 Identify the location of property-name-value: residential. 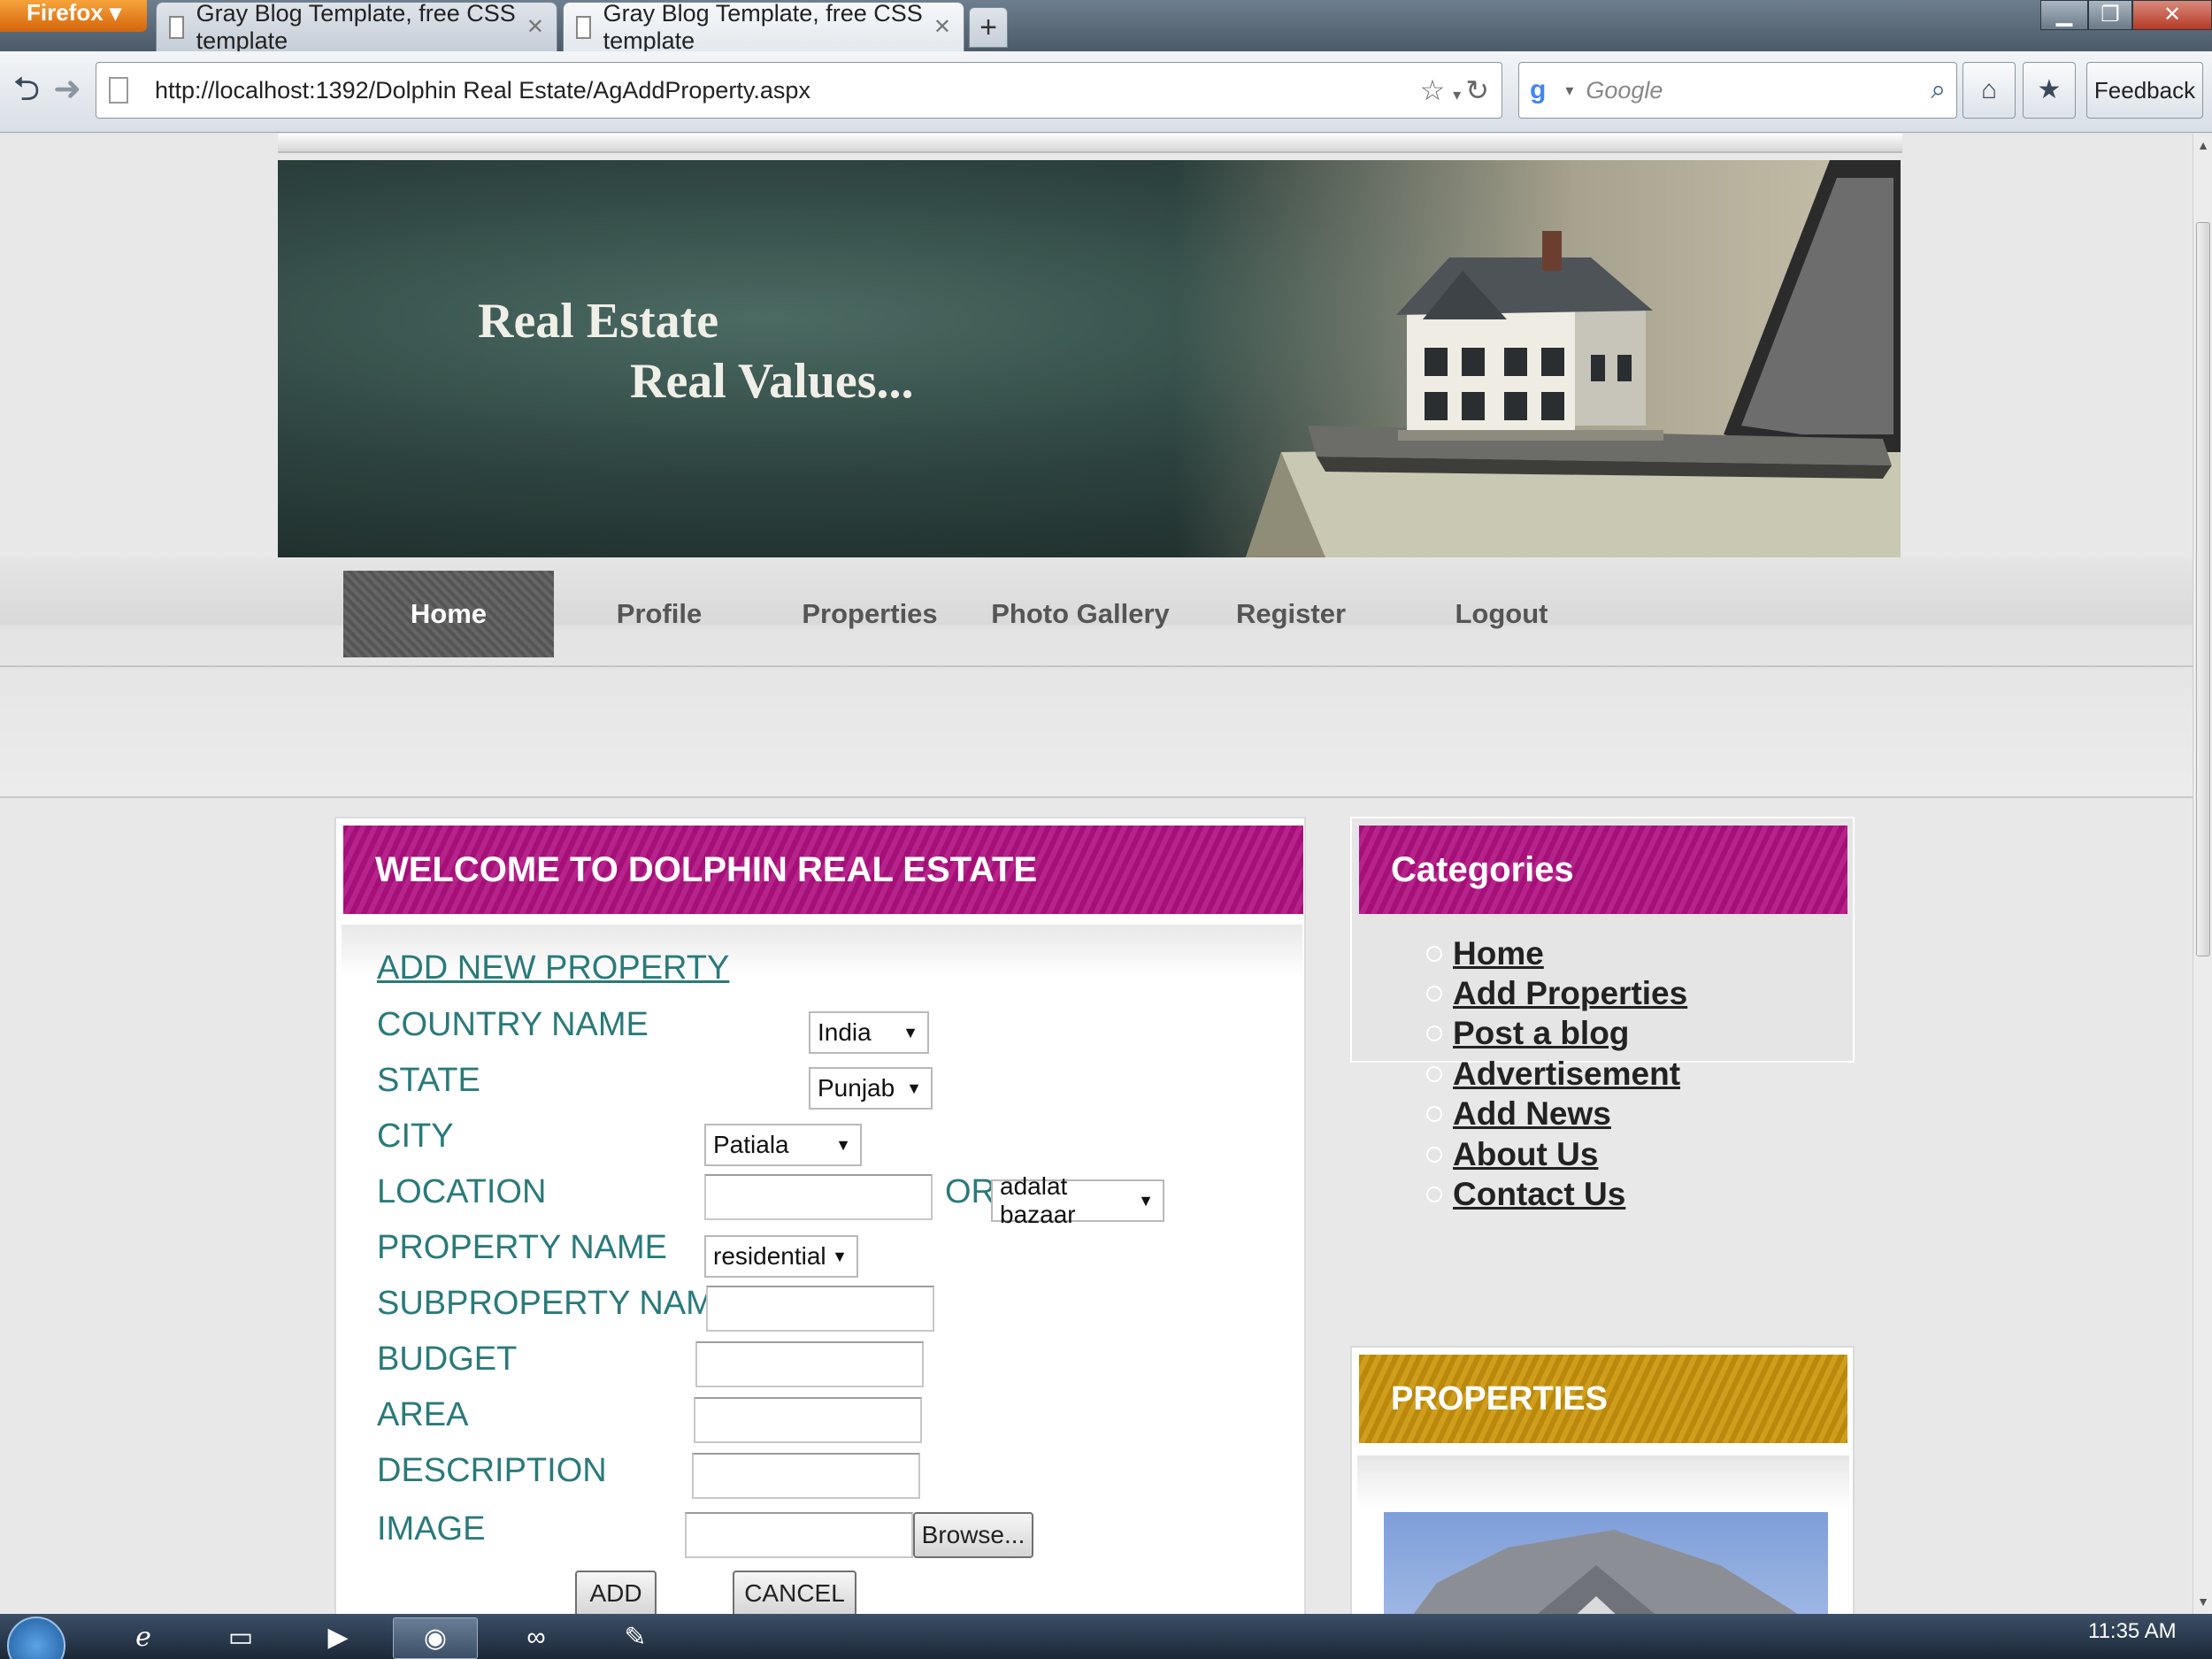
(770, 1256).